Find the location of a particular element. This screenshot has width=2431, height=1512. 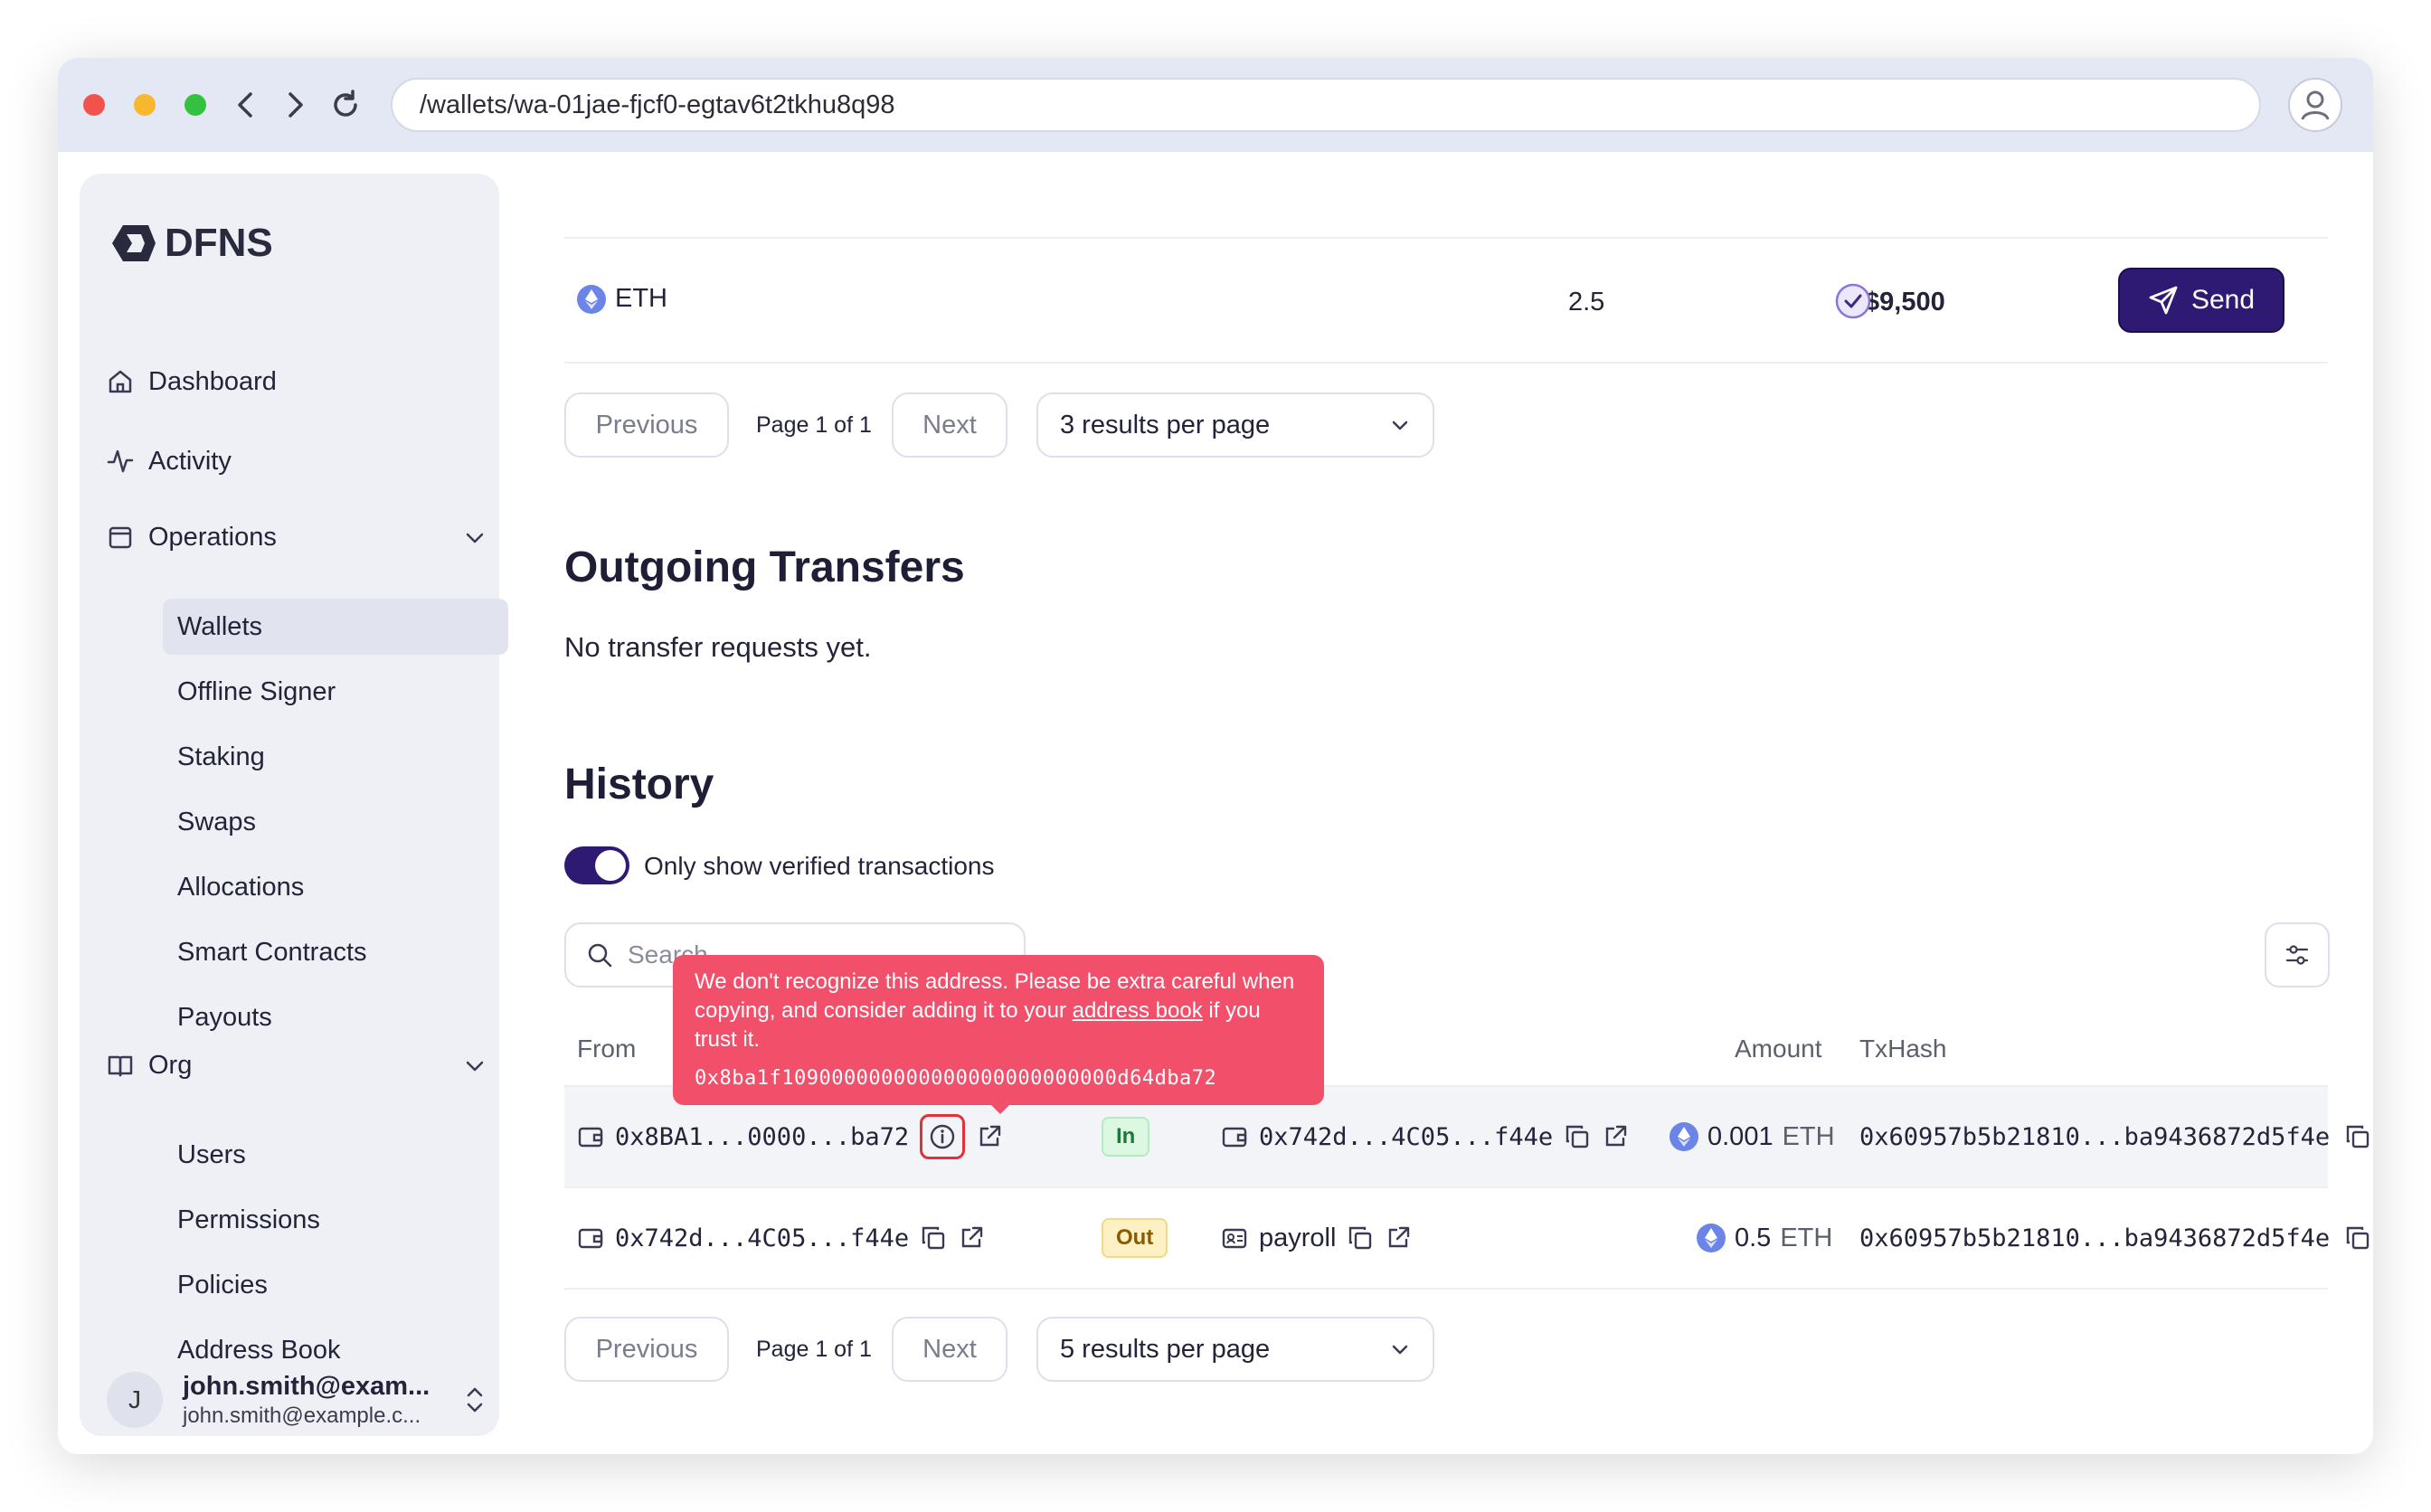

minimize-window-button is located at coordinates (145, 105).